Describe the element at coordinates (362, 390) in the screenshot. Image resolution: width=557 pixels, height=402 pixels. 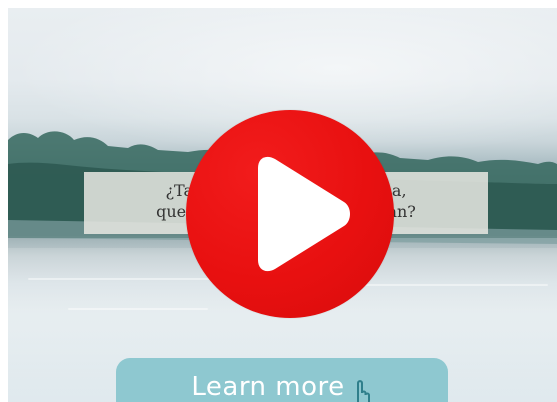
I see `pointing-hand-icon` at that location.